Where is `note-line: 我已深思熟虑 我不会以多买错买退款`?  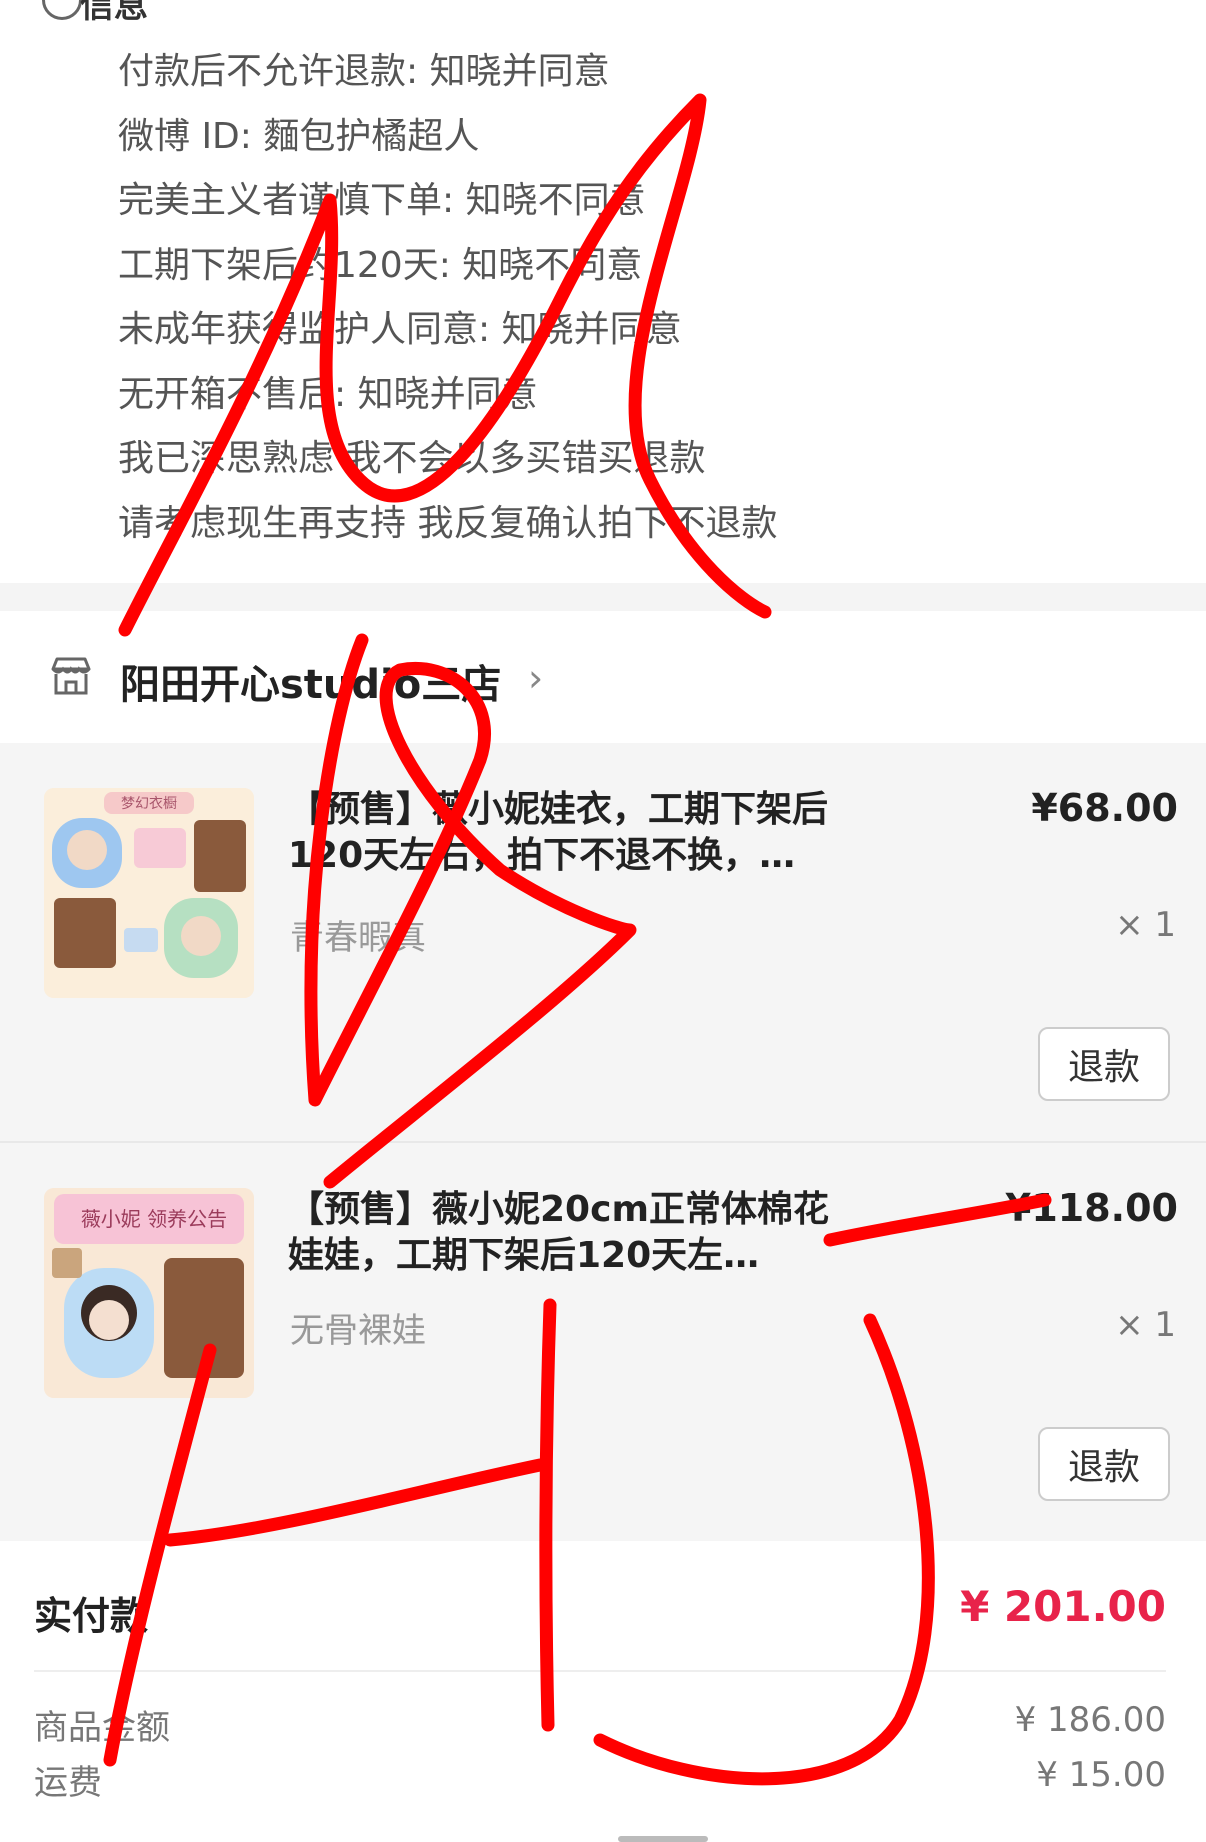 note-line: 我已深思熟虑 我不会以多买错买退款 is located at coordinates (412, 458).